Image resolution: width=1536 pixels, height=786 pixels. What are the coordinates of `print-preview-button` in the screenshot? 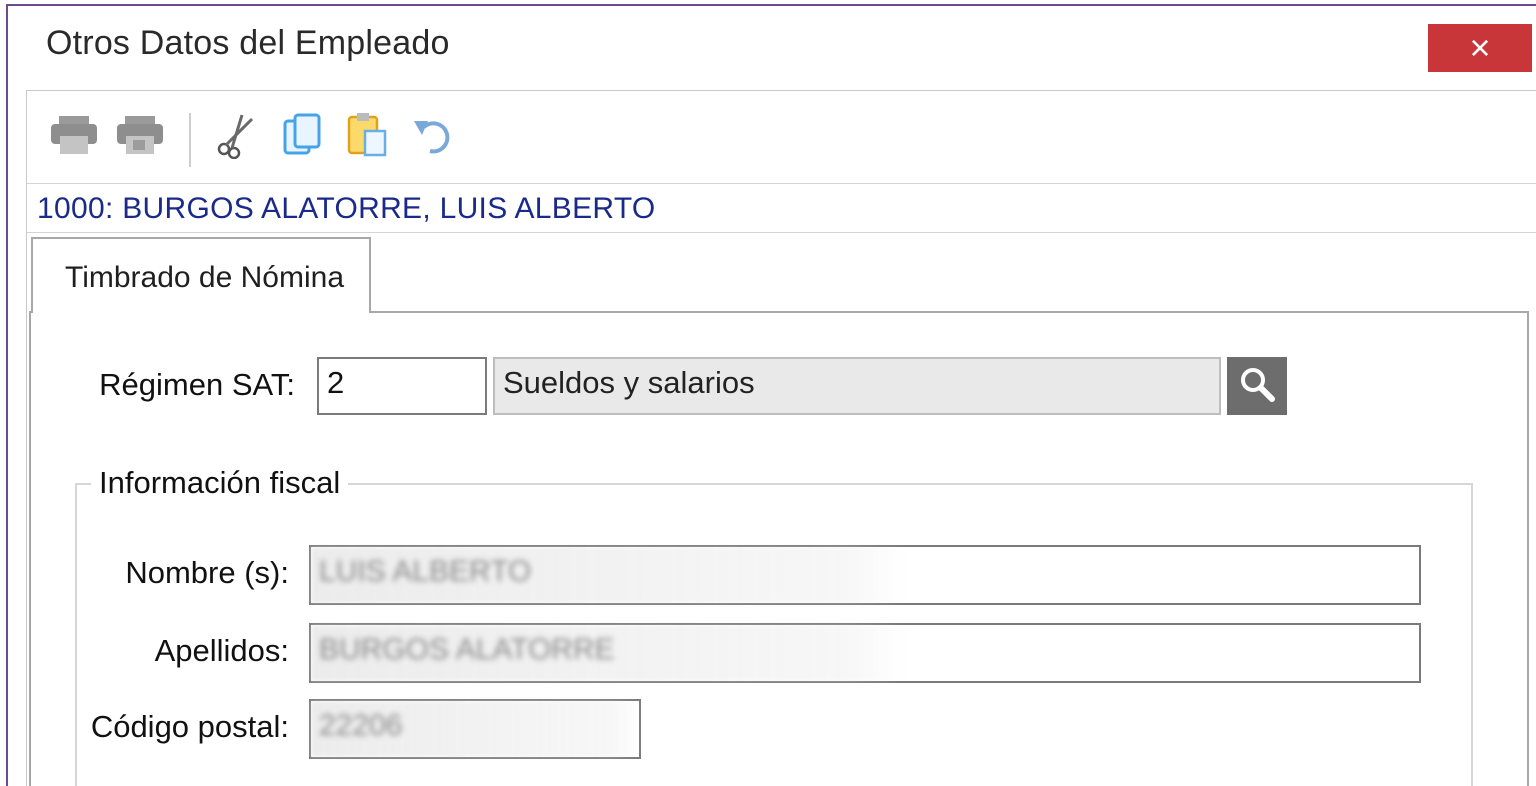 It's located at (140, 137).